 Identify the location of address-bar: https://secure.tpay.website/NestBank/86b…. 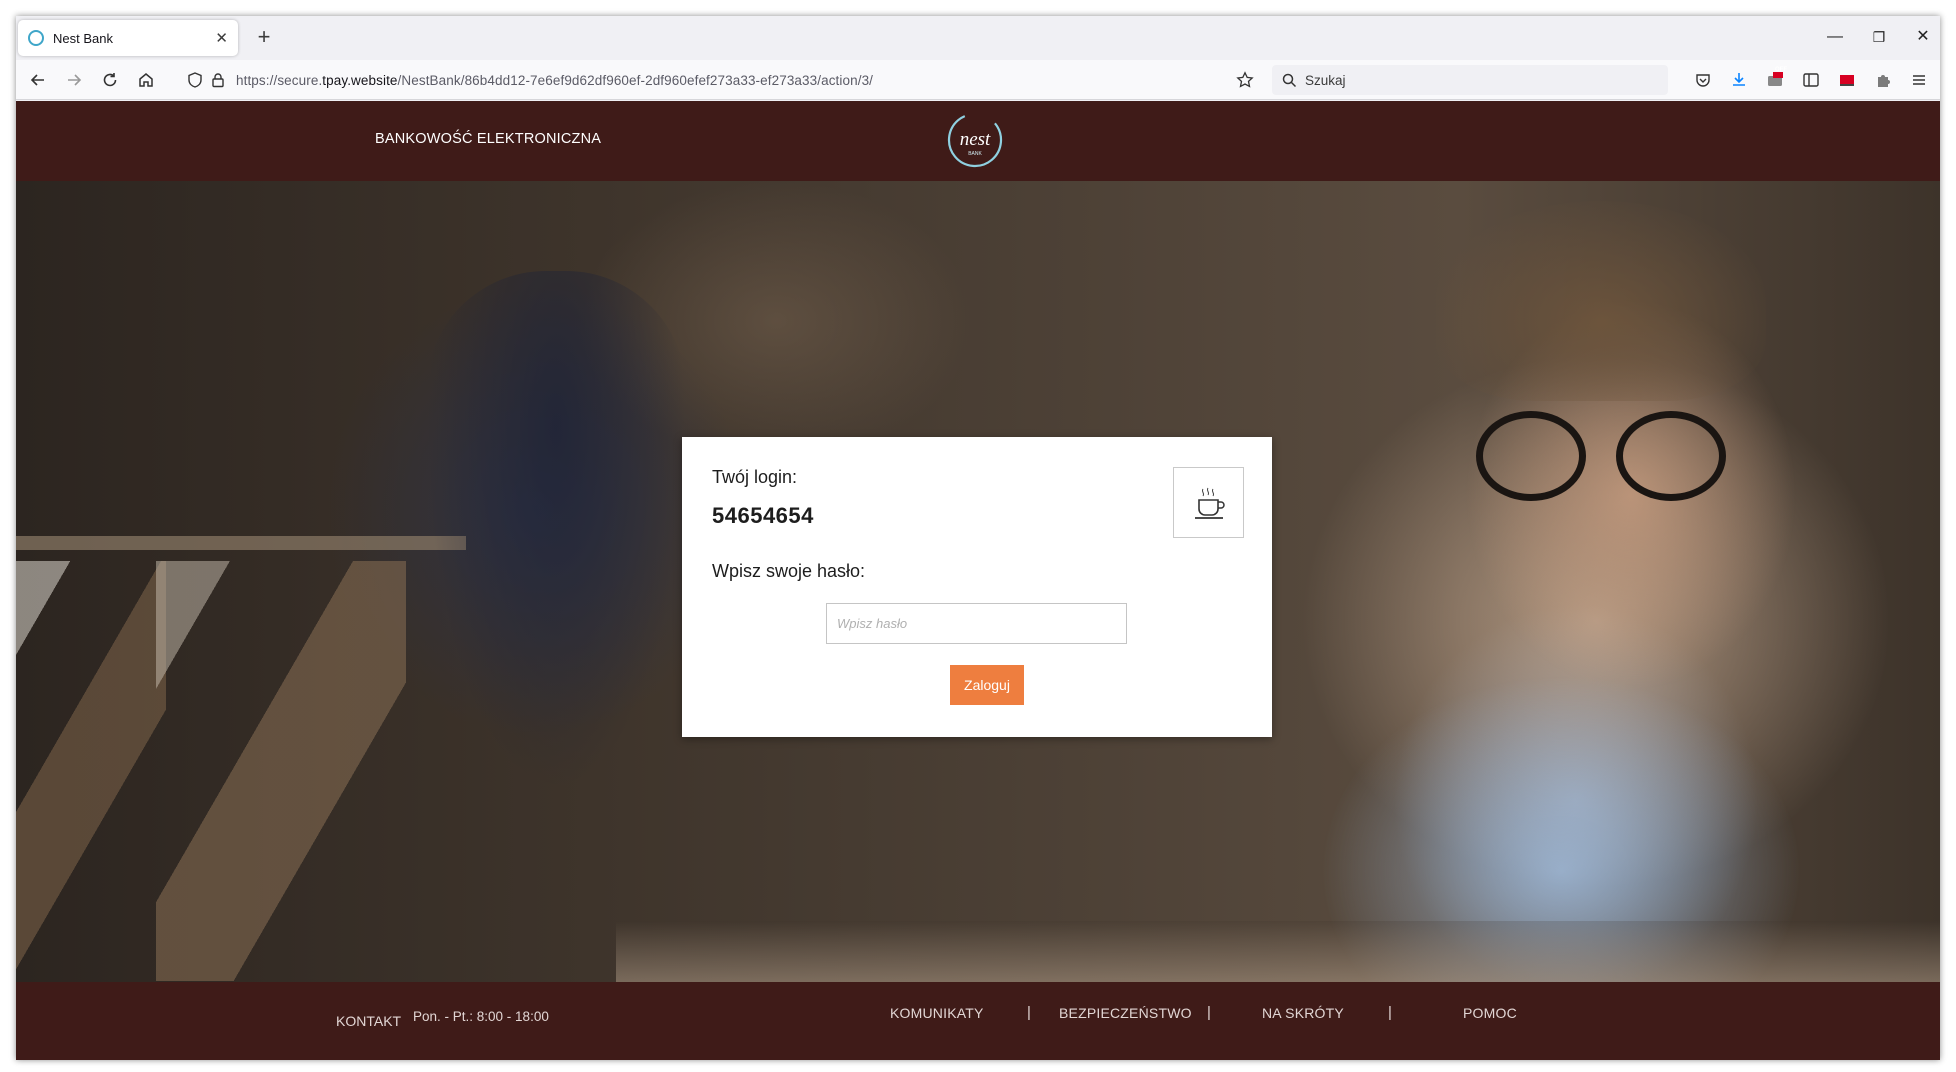
(721, 80).